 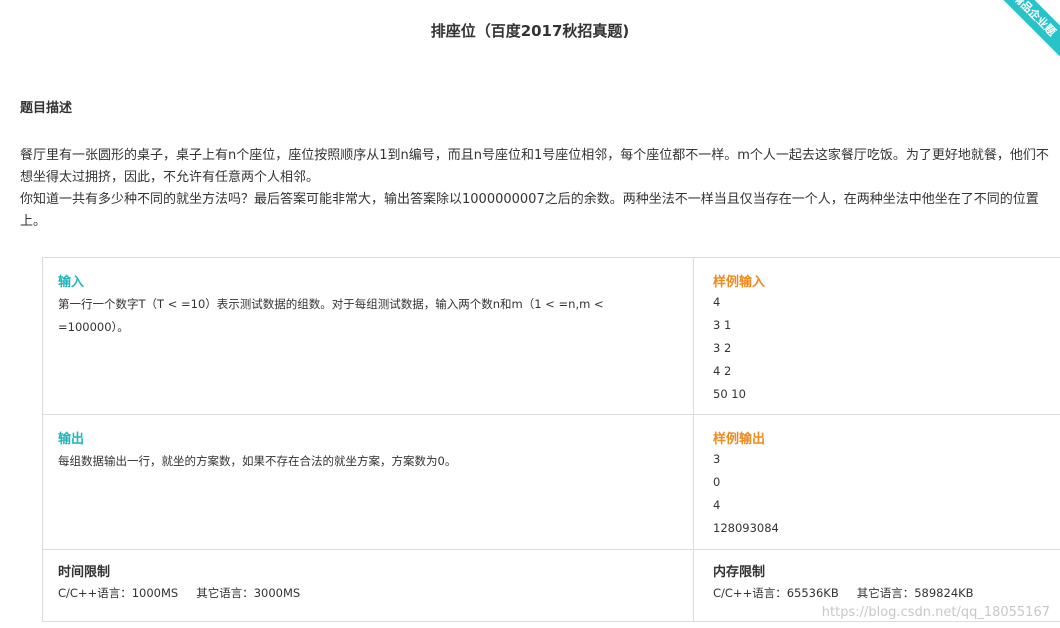 I want to click on memory-limit-other: 其它语言：589824KB, so click(x=915, y=593).